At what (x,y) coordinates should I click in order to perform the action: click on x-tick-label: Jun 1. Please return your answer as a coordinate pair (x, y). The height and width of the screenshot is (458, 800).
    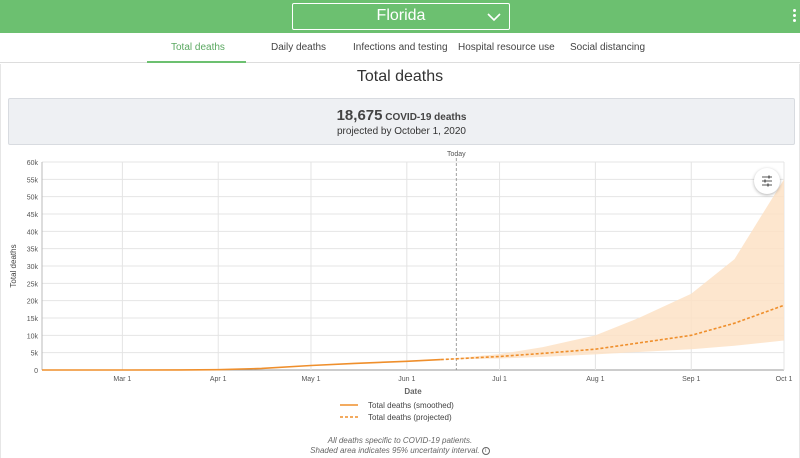
    Looking at the image, I should click on (406, 379).